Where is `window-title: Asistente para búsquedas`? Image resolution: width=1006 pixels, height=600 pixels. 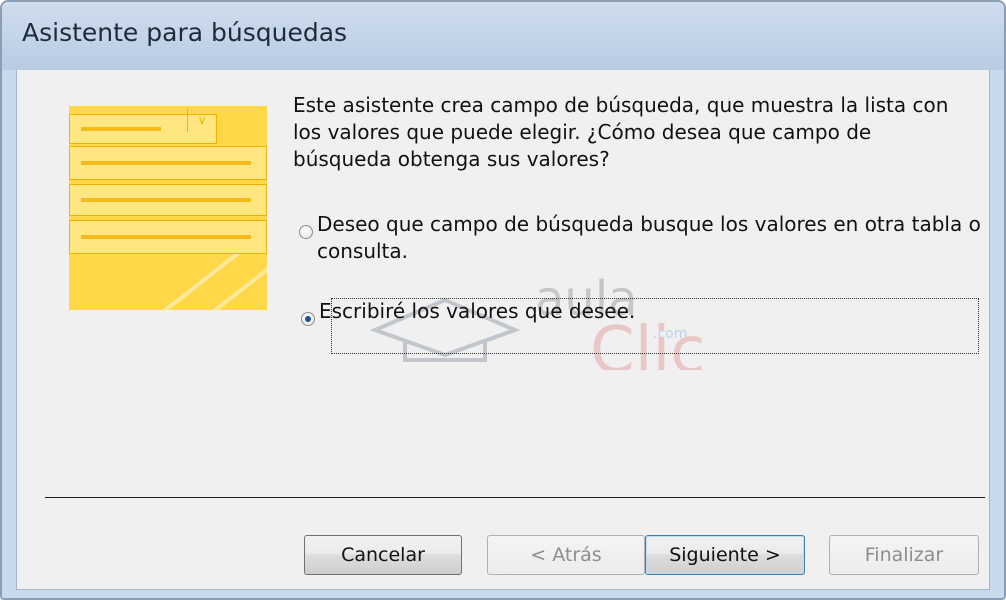 window-title: Asistente para búsquedas is located at coordinates (185, 32).